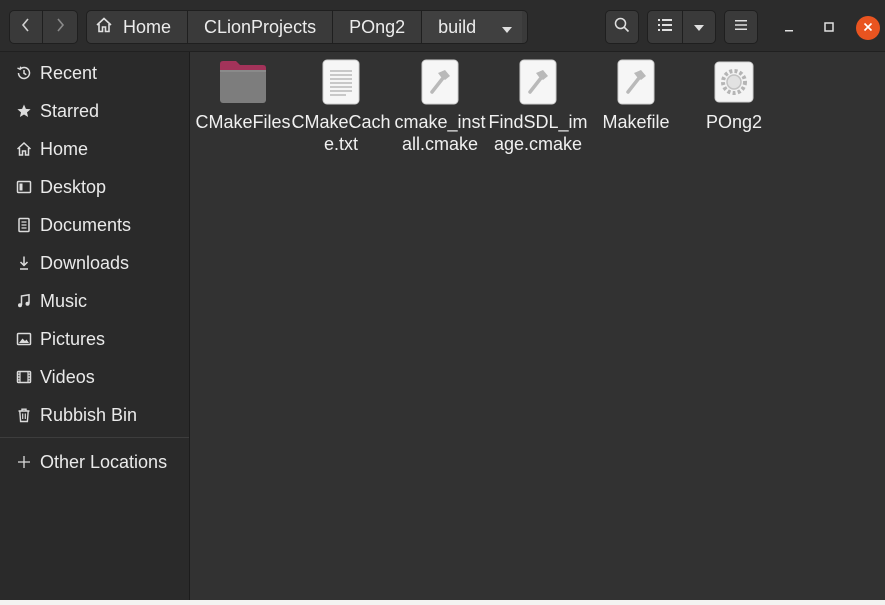 This screenshot has height=605, width=885. What do you see at coordinates (243, 82) in the screenshot?
I see `folder-icon` at bounding box center [243, 82].